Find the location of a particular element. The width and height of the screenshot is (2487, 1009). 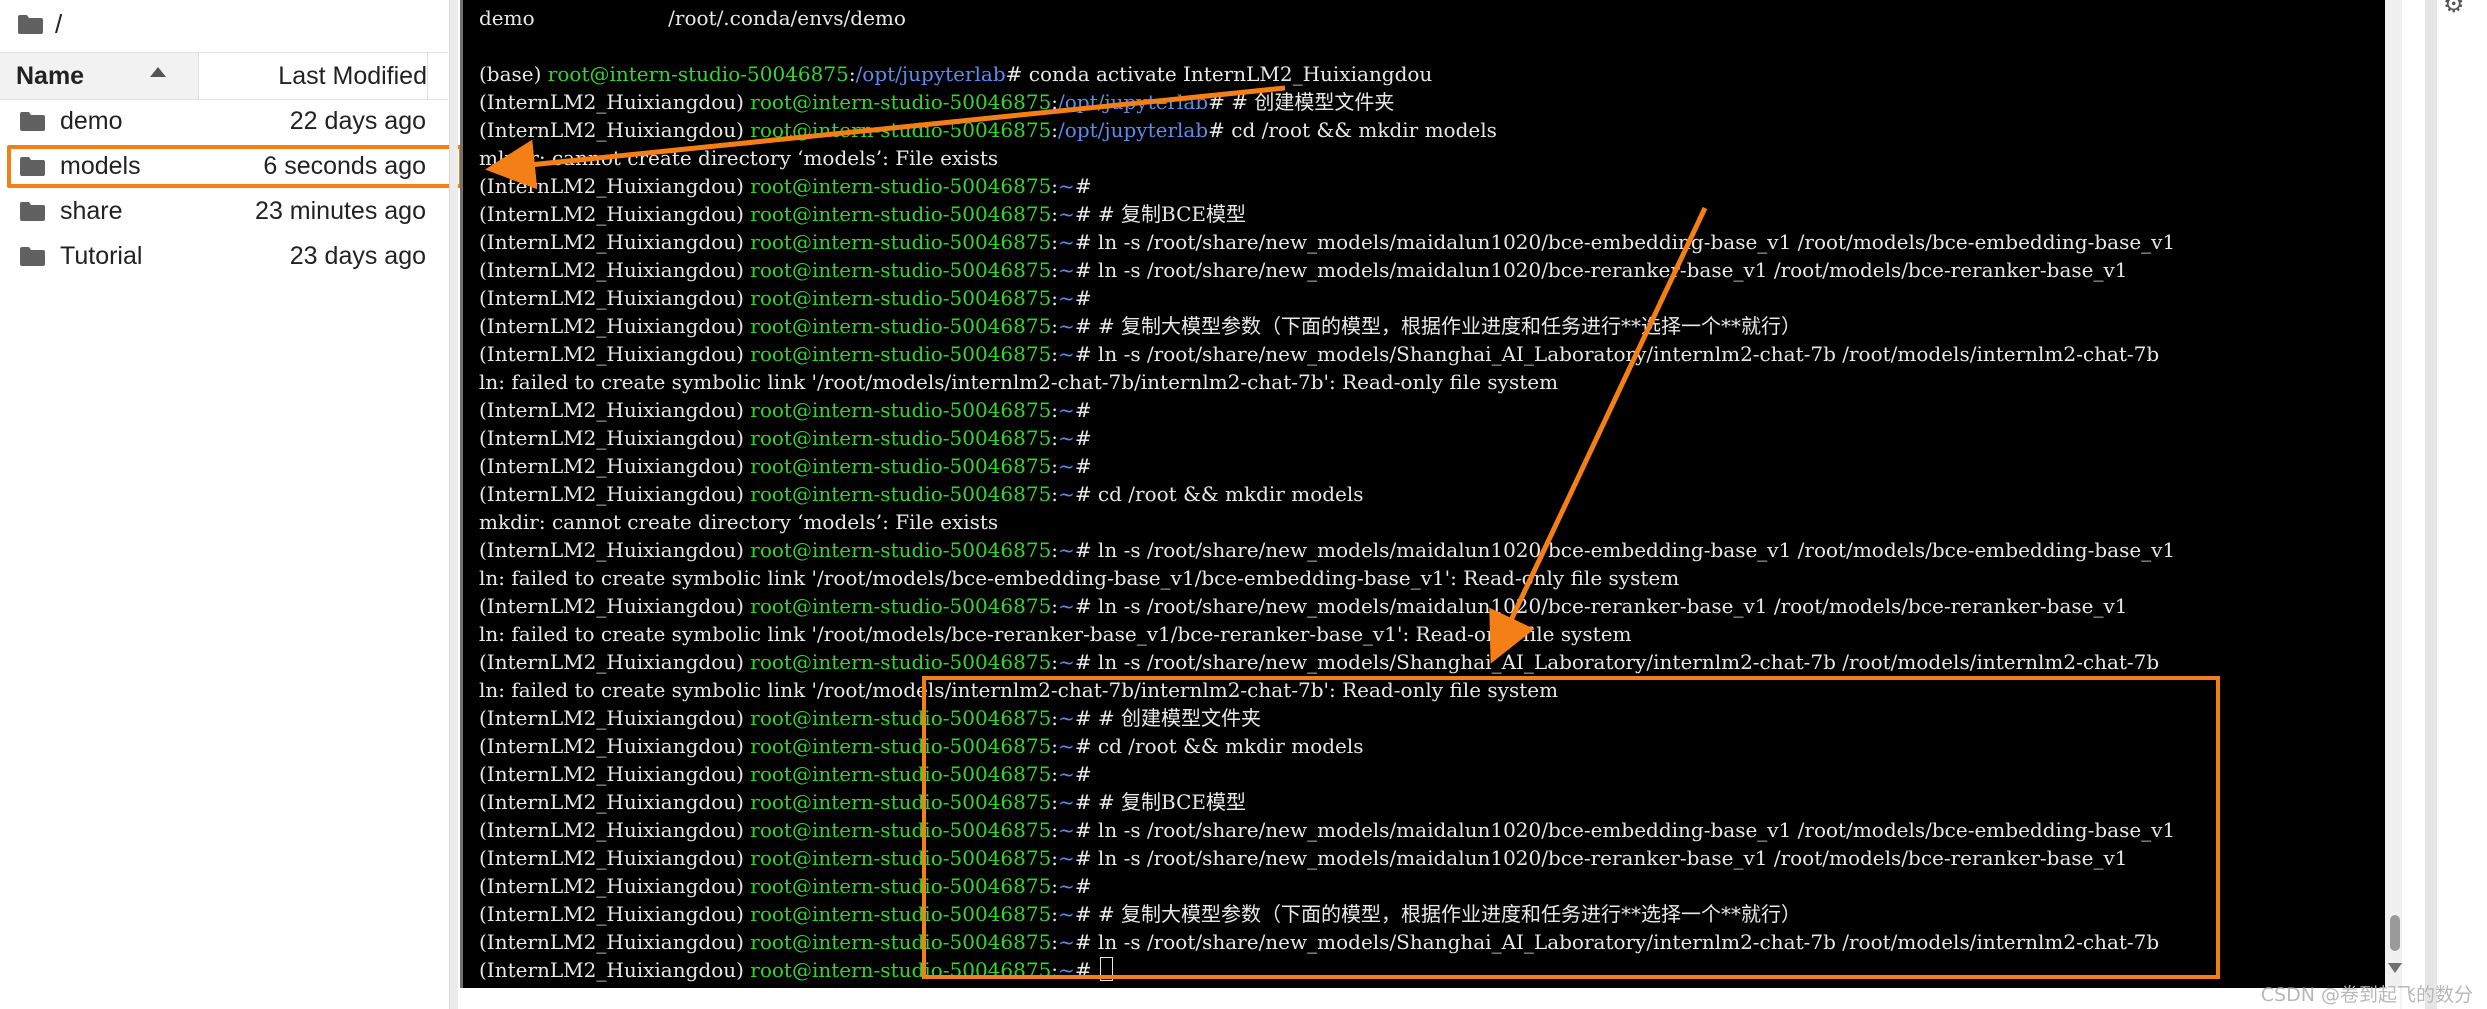

terminal-footer is located at coordinates (1430, 998).